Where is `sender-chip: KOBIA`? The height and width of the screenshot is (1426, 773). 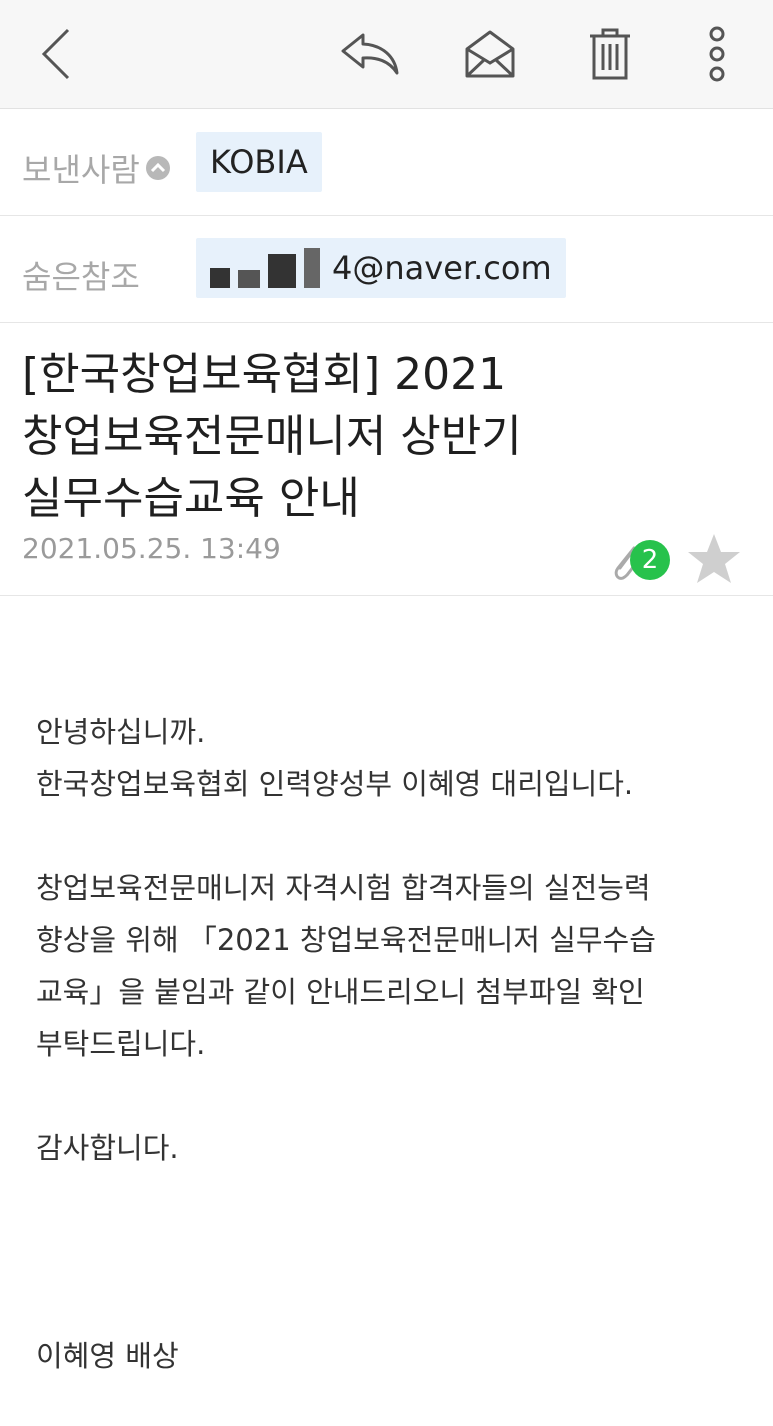
sender-chip: KOBIA is located at coordinates (259, 162).